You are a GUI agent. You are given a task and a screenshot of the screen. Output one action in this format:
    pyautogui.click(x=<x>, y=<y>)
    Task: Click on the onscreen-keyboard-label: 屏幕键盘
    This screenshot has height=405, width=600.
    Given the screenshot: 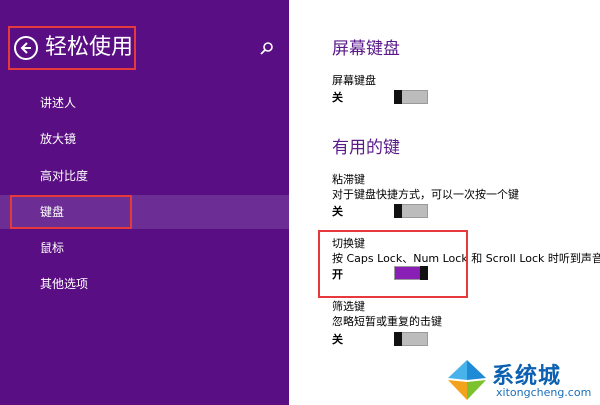 What is the action you would take?
    pyautogui.click(x=354, y=80)
    